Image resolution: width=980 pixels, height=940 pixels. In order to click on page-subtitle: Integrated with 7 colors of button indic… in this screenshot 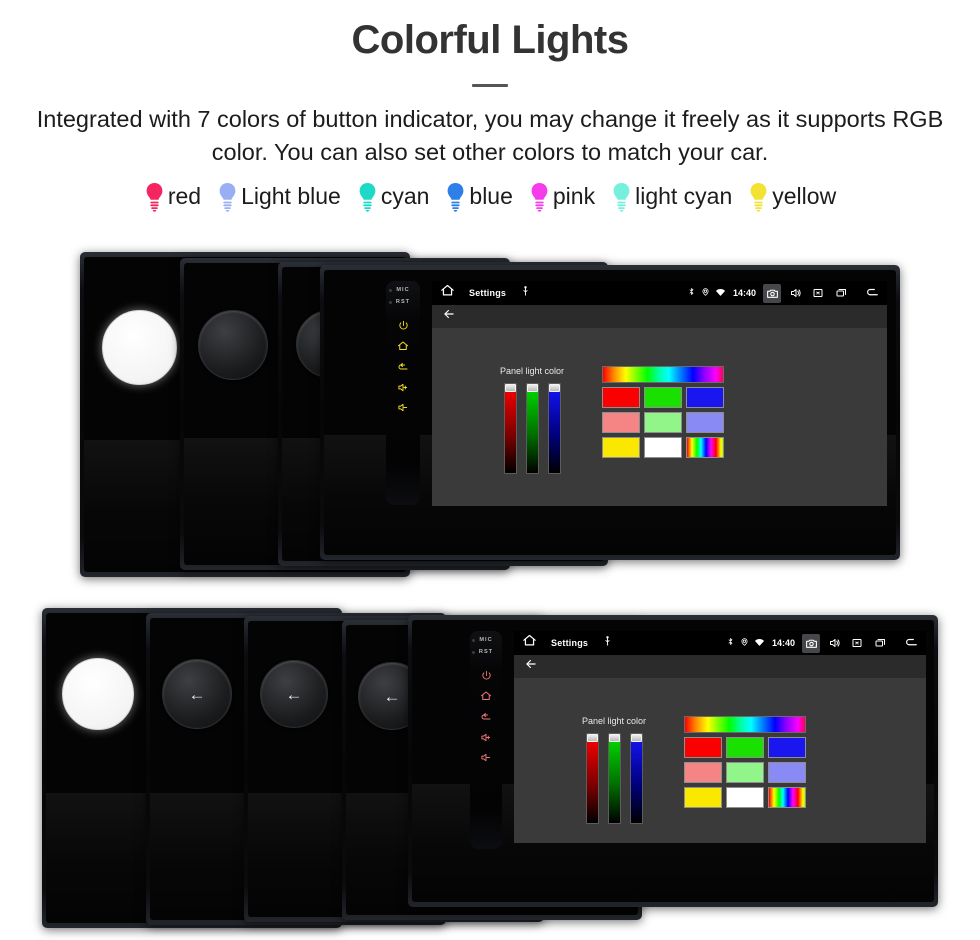, I will do `click(490, 136)`.